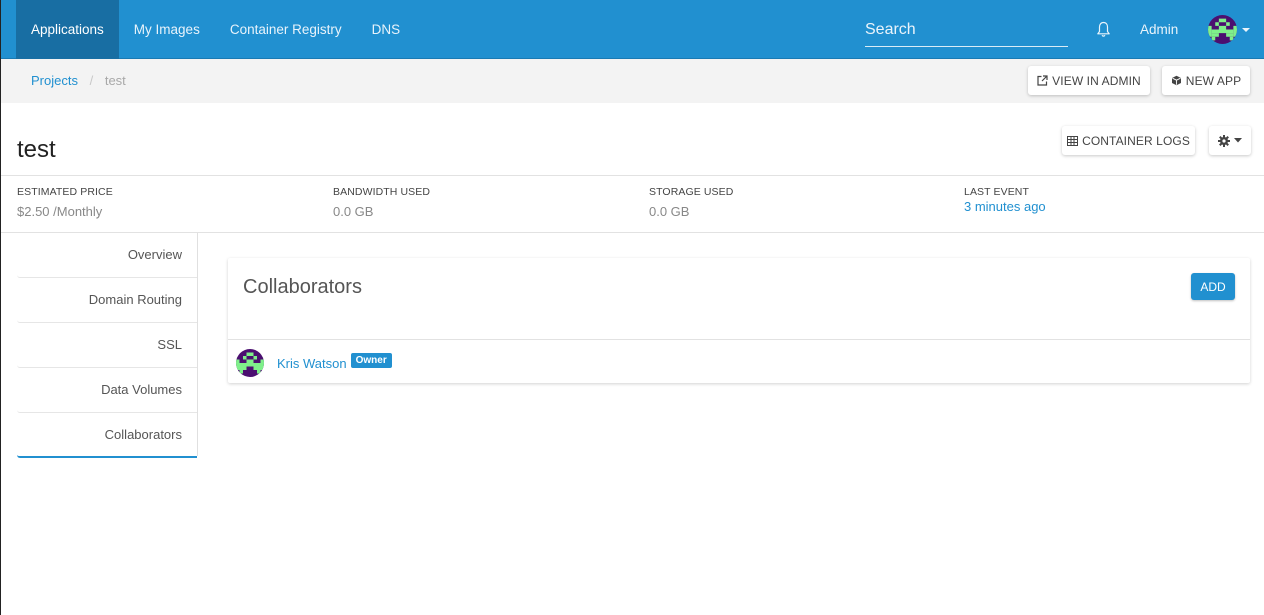 Image resolution: width=1264 pixels, height=615 pixels. Describe the element at coordinates (65, 192) in the screenshot. I see `stat-label: ESTIMATED PRICE` at that location.